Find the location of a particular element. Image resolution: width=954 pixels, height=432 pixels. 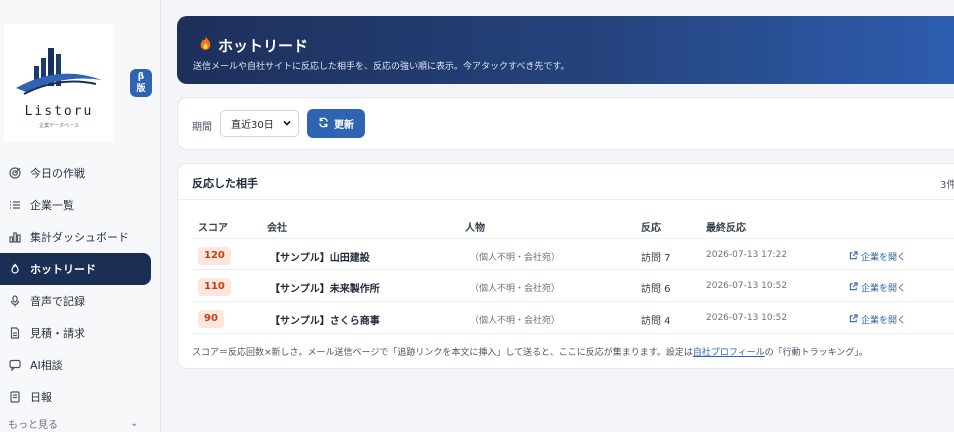

refresh-button: 更新 is located at coordinates (336, 123).